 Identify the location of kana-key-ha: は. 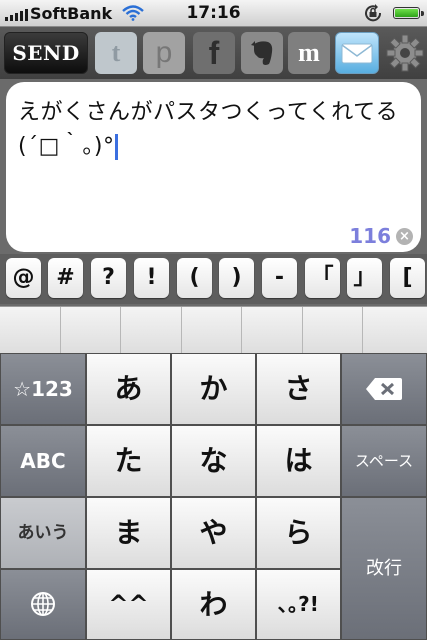
(298, 461).